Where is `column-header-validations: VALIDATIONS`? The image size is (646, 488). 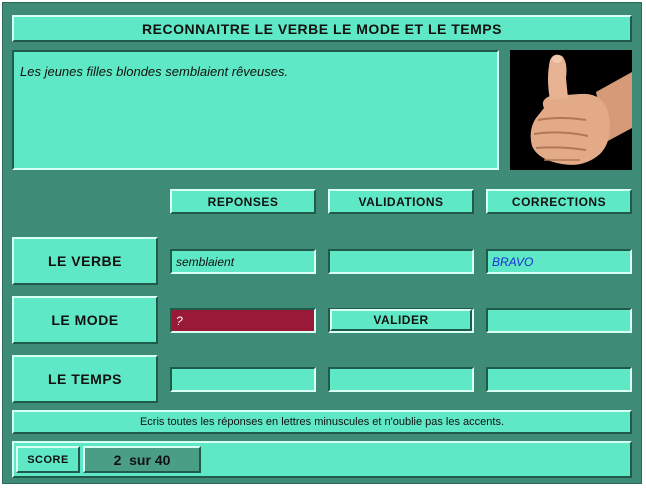
column-header-validations: VALIDATIONS is located at coordinates (401, 201).